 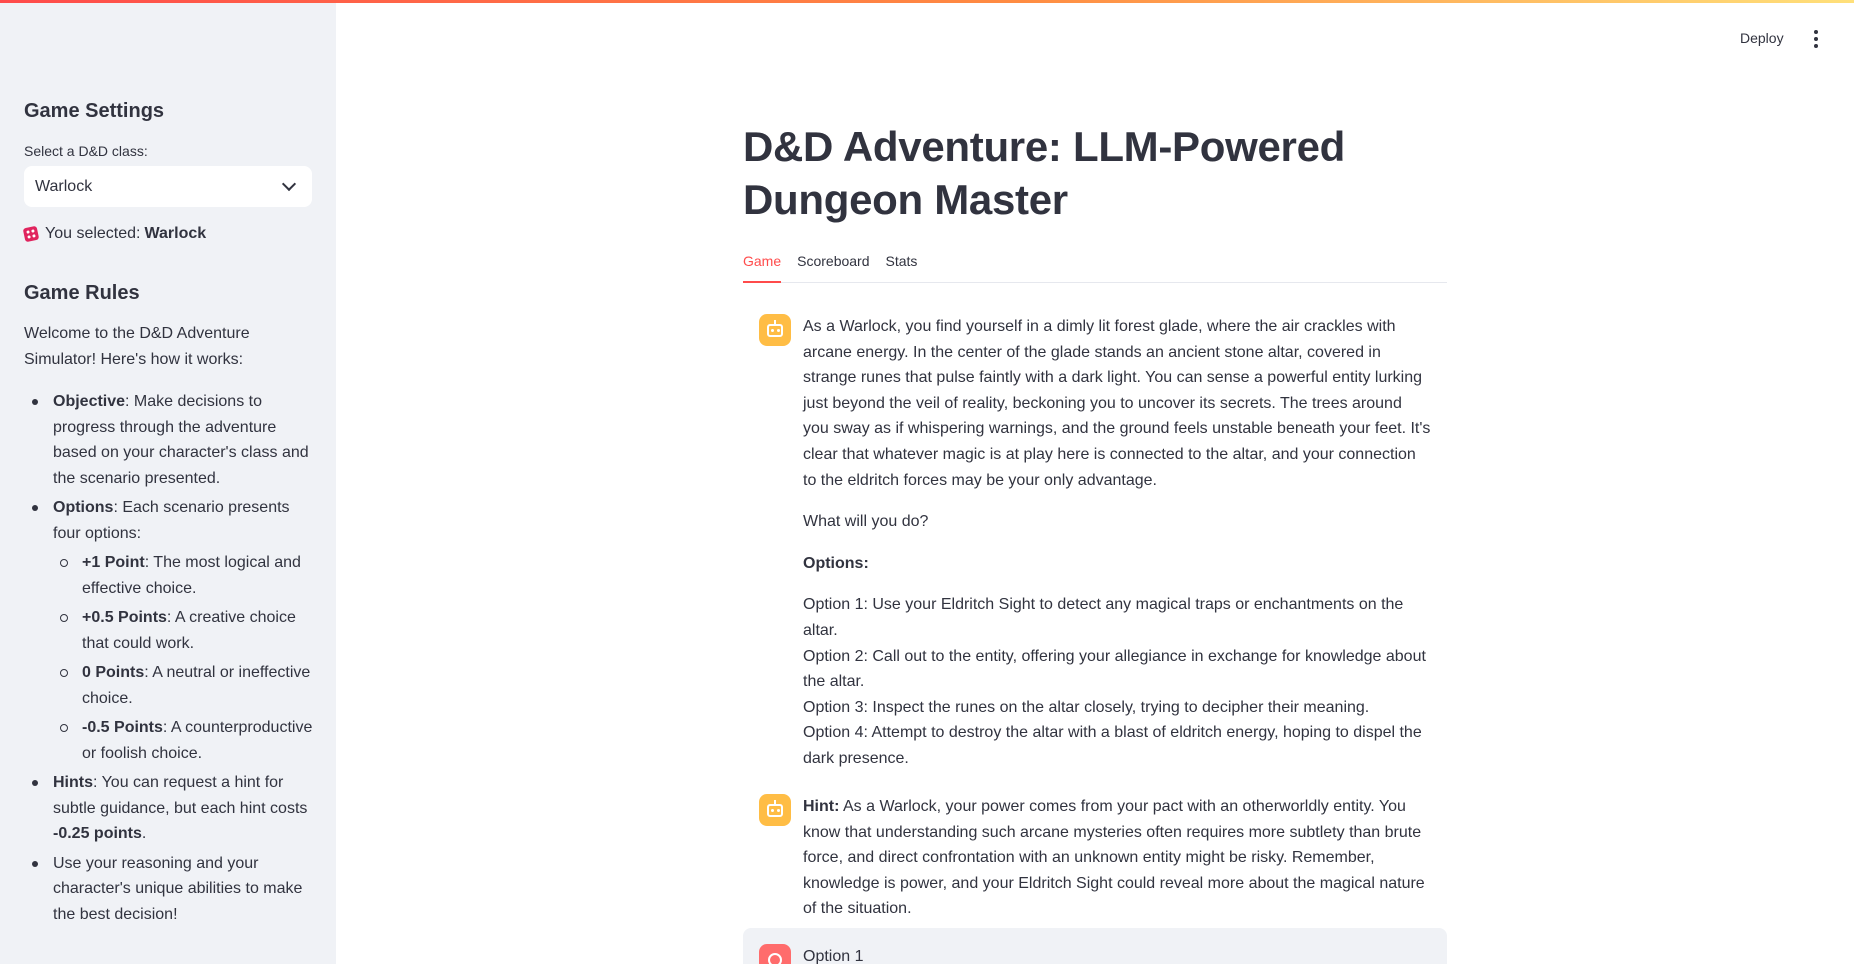 I want to click on options-heading: Options:, so click(x=836, y=563).